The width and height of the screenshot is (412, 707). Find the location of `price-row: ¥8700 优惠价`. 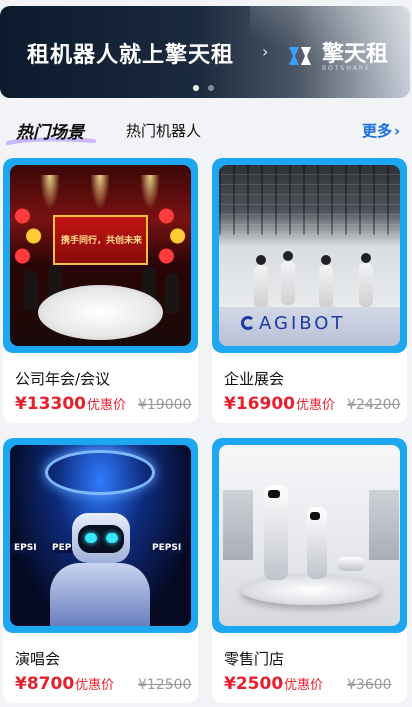

price-row: ¥8700 优惠价 is located at coordinates (64, 684).